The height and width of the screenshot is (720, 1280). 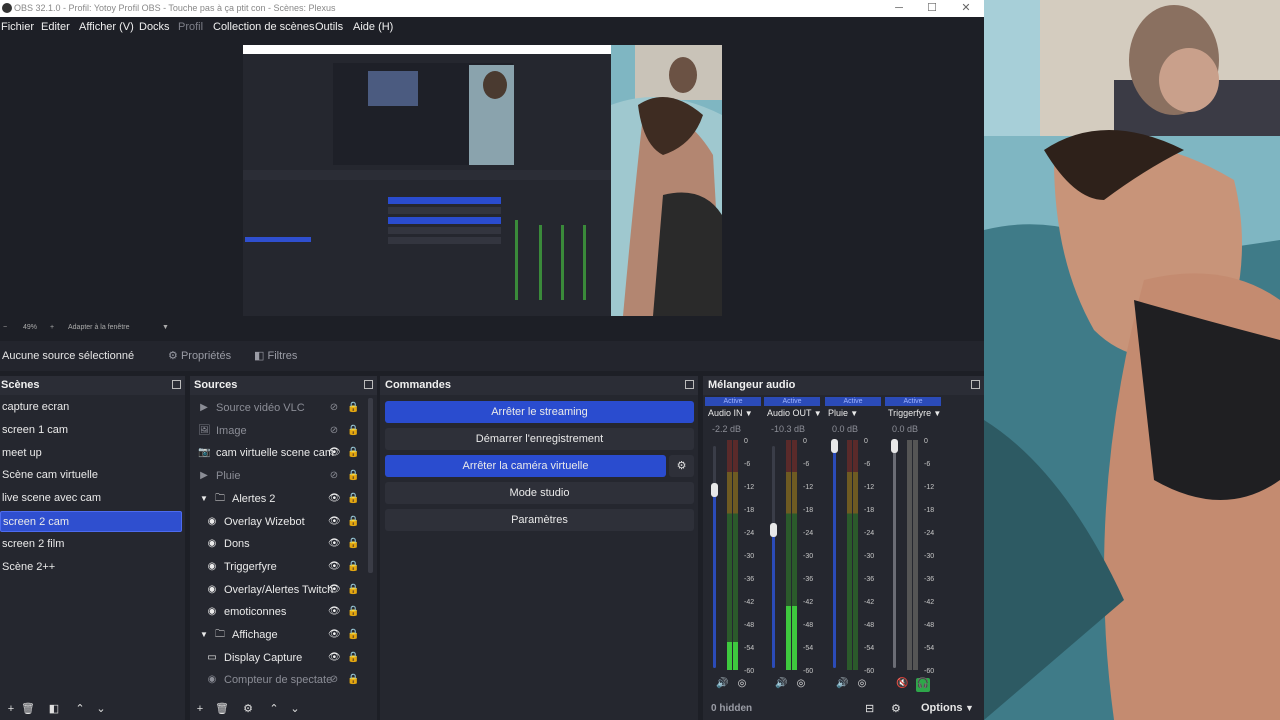 What do you see at coordinates (279, 544) in the screenshot?
I see `source-item: ◉ Dons 👁 🔒` at bounding box center [279, 544].